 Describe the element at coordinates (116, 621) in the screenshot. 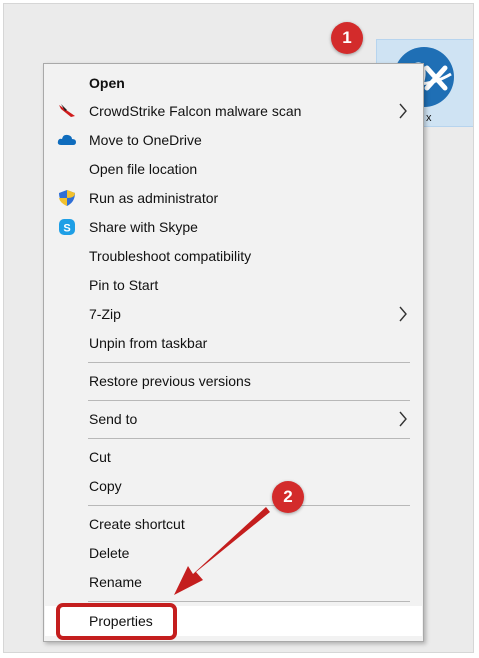

I see `properties-highlight-box` at that location.